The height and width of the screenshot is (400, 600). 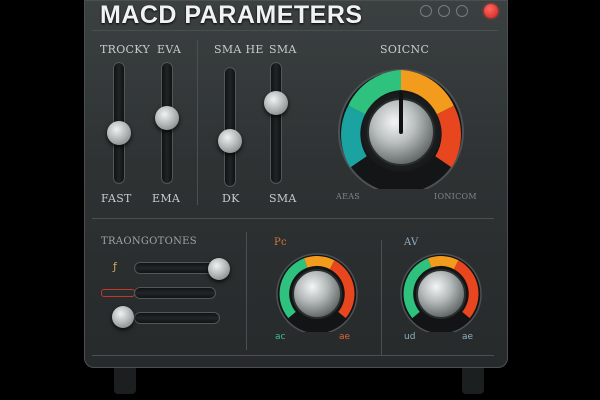 I want to click on panel-foot-left, so click(x=125, y=381).